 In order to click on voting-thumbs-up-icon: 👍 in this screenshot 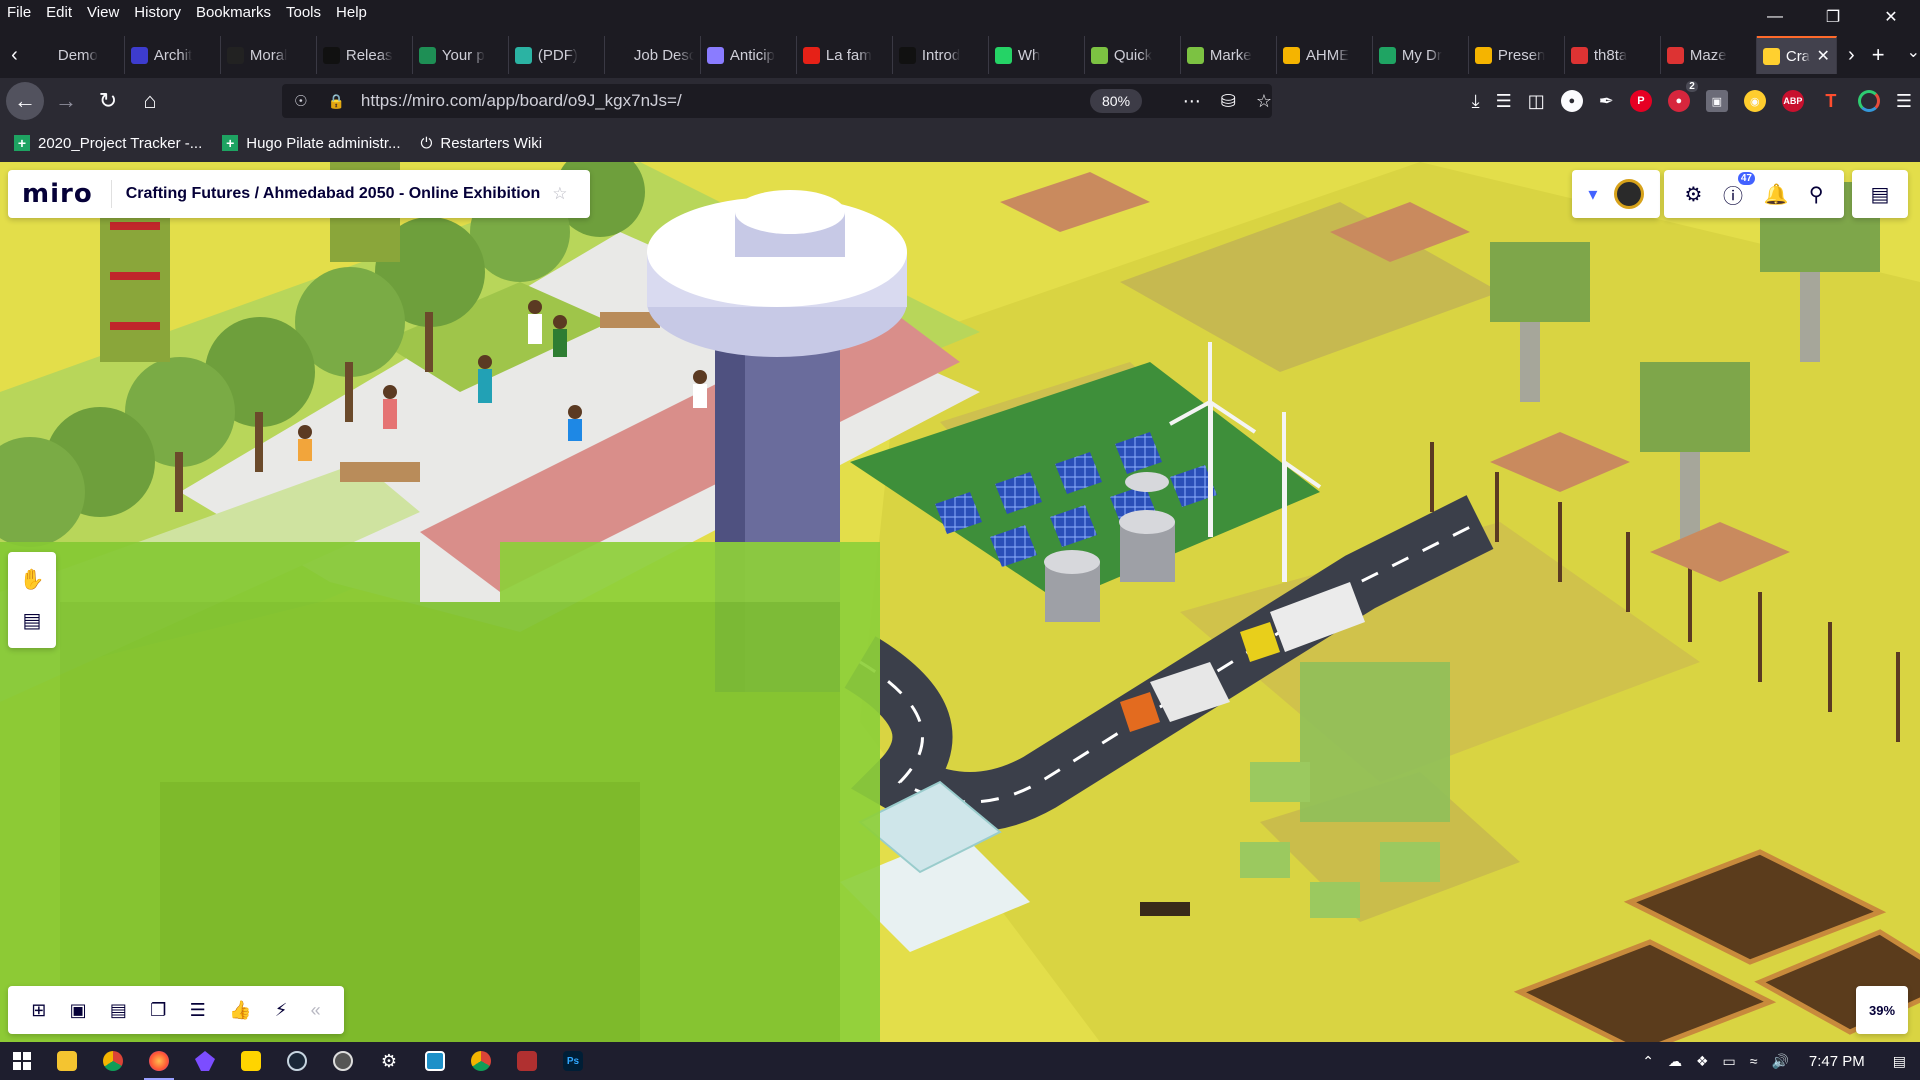, I will do `click(240, 1010)`.